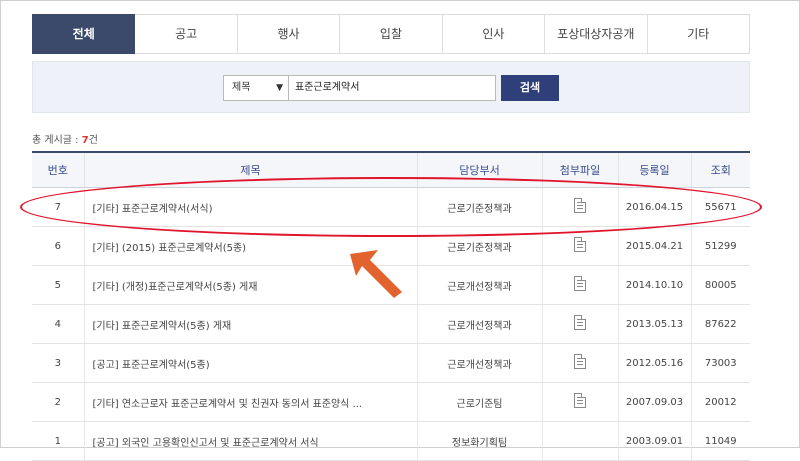 This screenshot has width=800, height=461. What do you see at coordinates (720, 324) in the screenshot?
I see `row-views: 87622` at bounding box center [720, 324].